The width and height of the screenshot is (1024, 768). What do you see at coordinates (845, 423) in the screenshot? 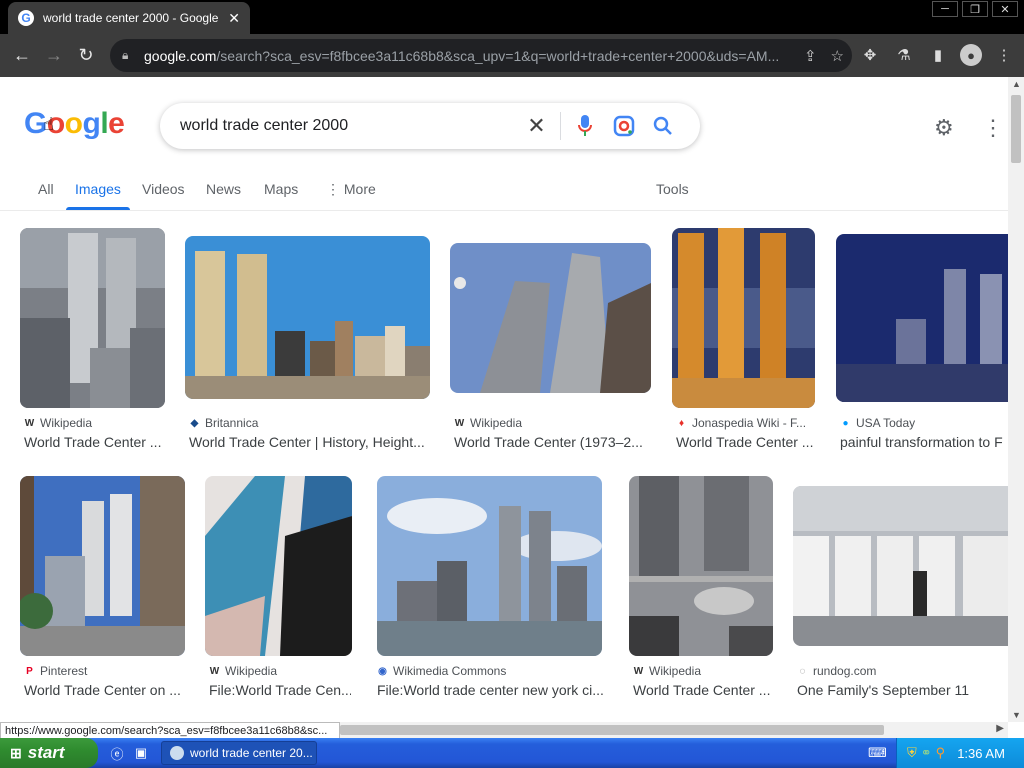
I see `source-favicon-icon: ●` at bounding box center [845, 423].